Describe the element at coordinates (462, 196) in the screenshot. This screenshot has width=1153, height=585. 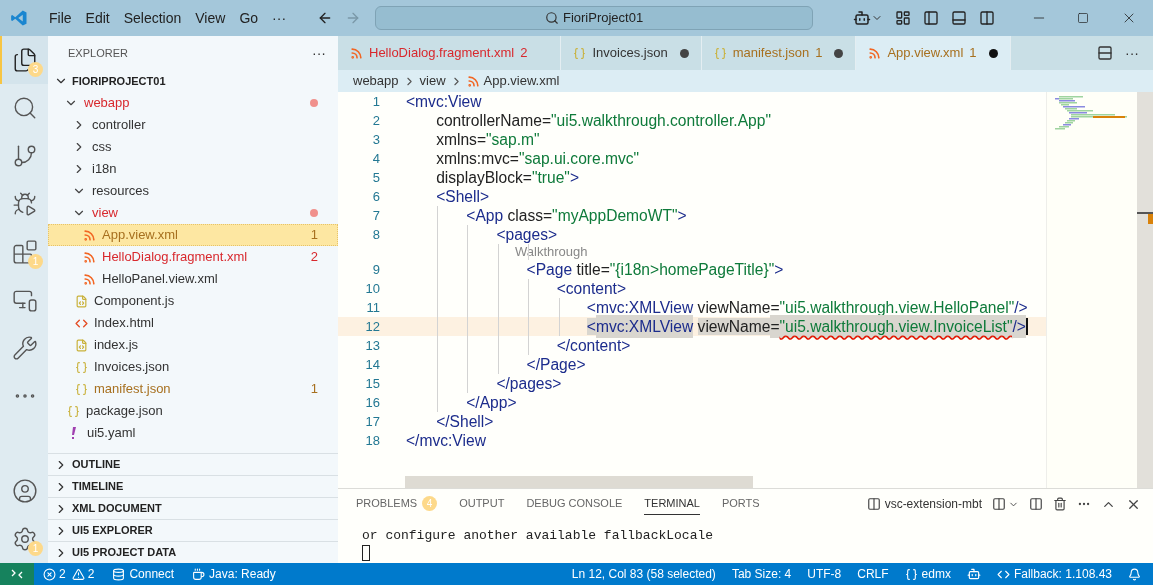
I see `code-token: Shell` at that location.